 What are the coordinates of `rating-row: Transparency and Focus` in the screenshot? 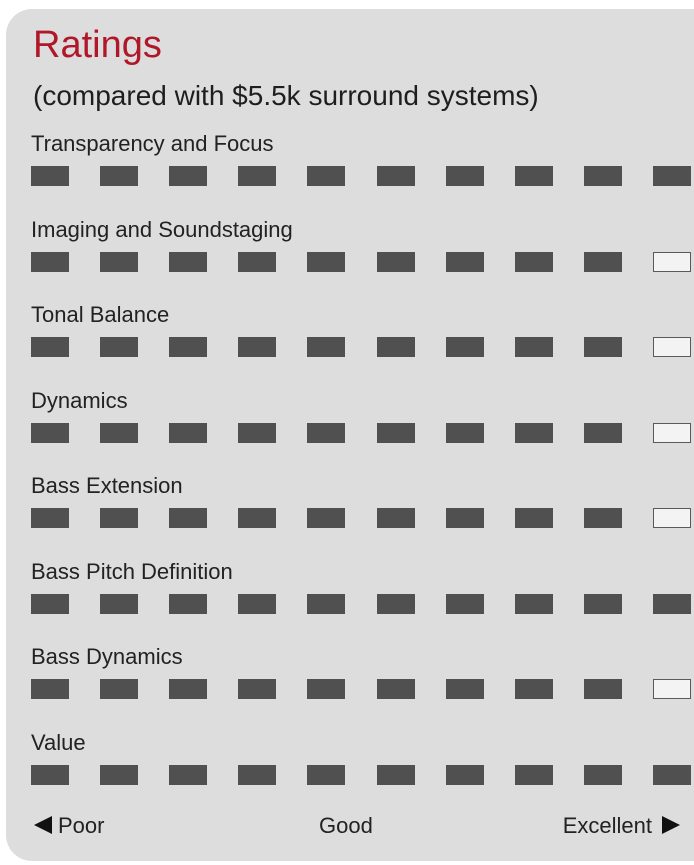 It's located at (350, 171).